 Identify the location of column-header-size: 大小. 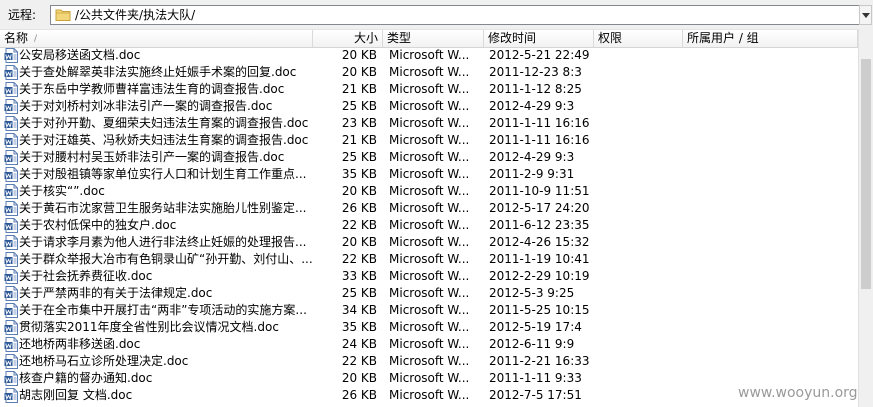
(348, 38).